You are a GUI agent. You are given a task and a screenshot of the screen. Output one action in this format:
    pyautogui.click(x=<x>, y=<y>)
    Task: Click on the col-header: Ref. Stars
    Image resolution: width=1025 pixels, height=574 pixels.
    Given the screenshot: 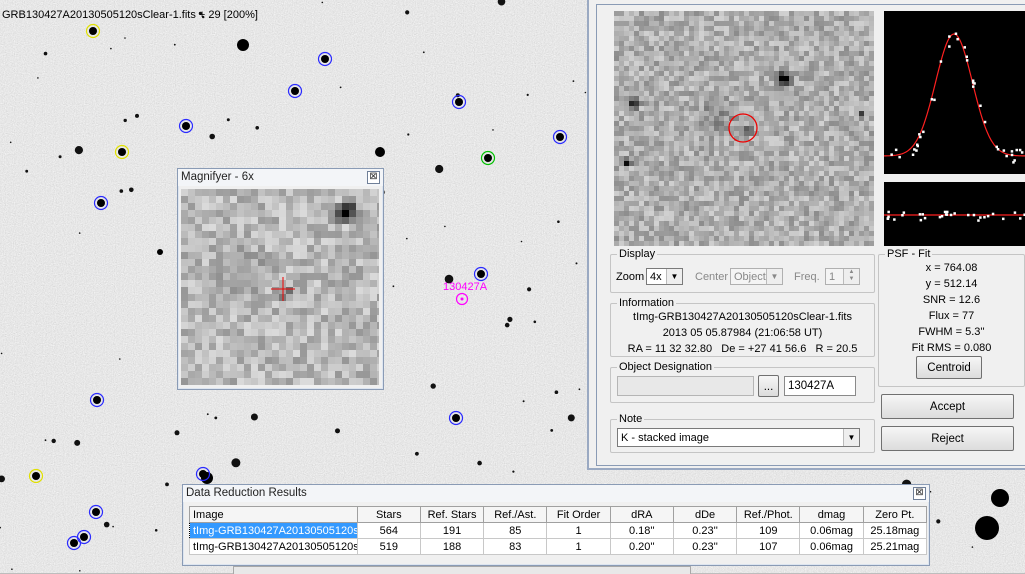 What is the action you would take?
    pyautogui.click(x=452, y=514)
    